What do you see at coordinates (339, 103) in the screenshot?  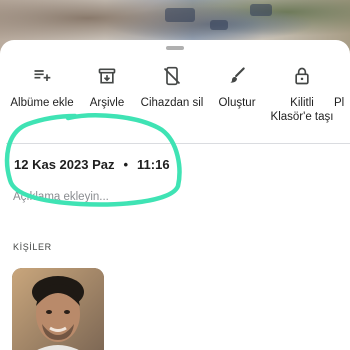 I see `offscreen-action-label: Pl` at bounding box center [339, 103].